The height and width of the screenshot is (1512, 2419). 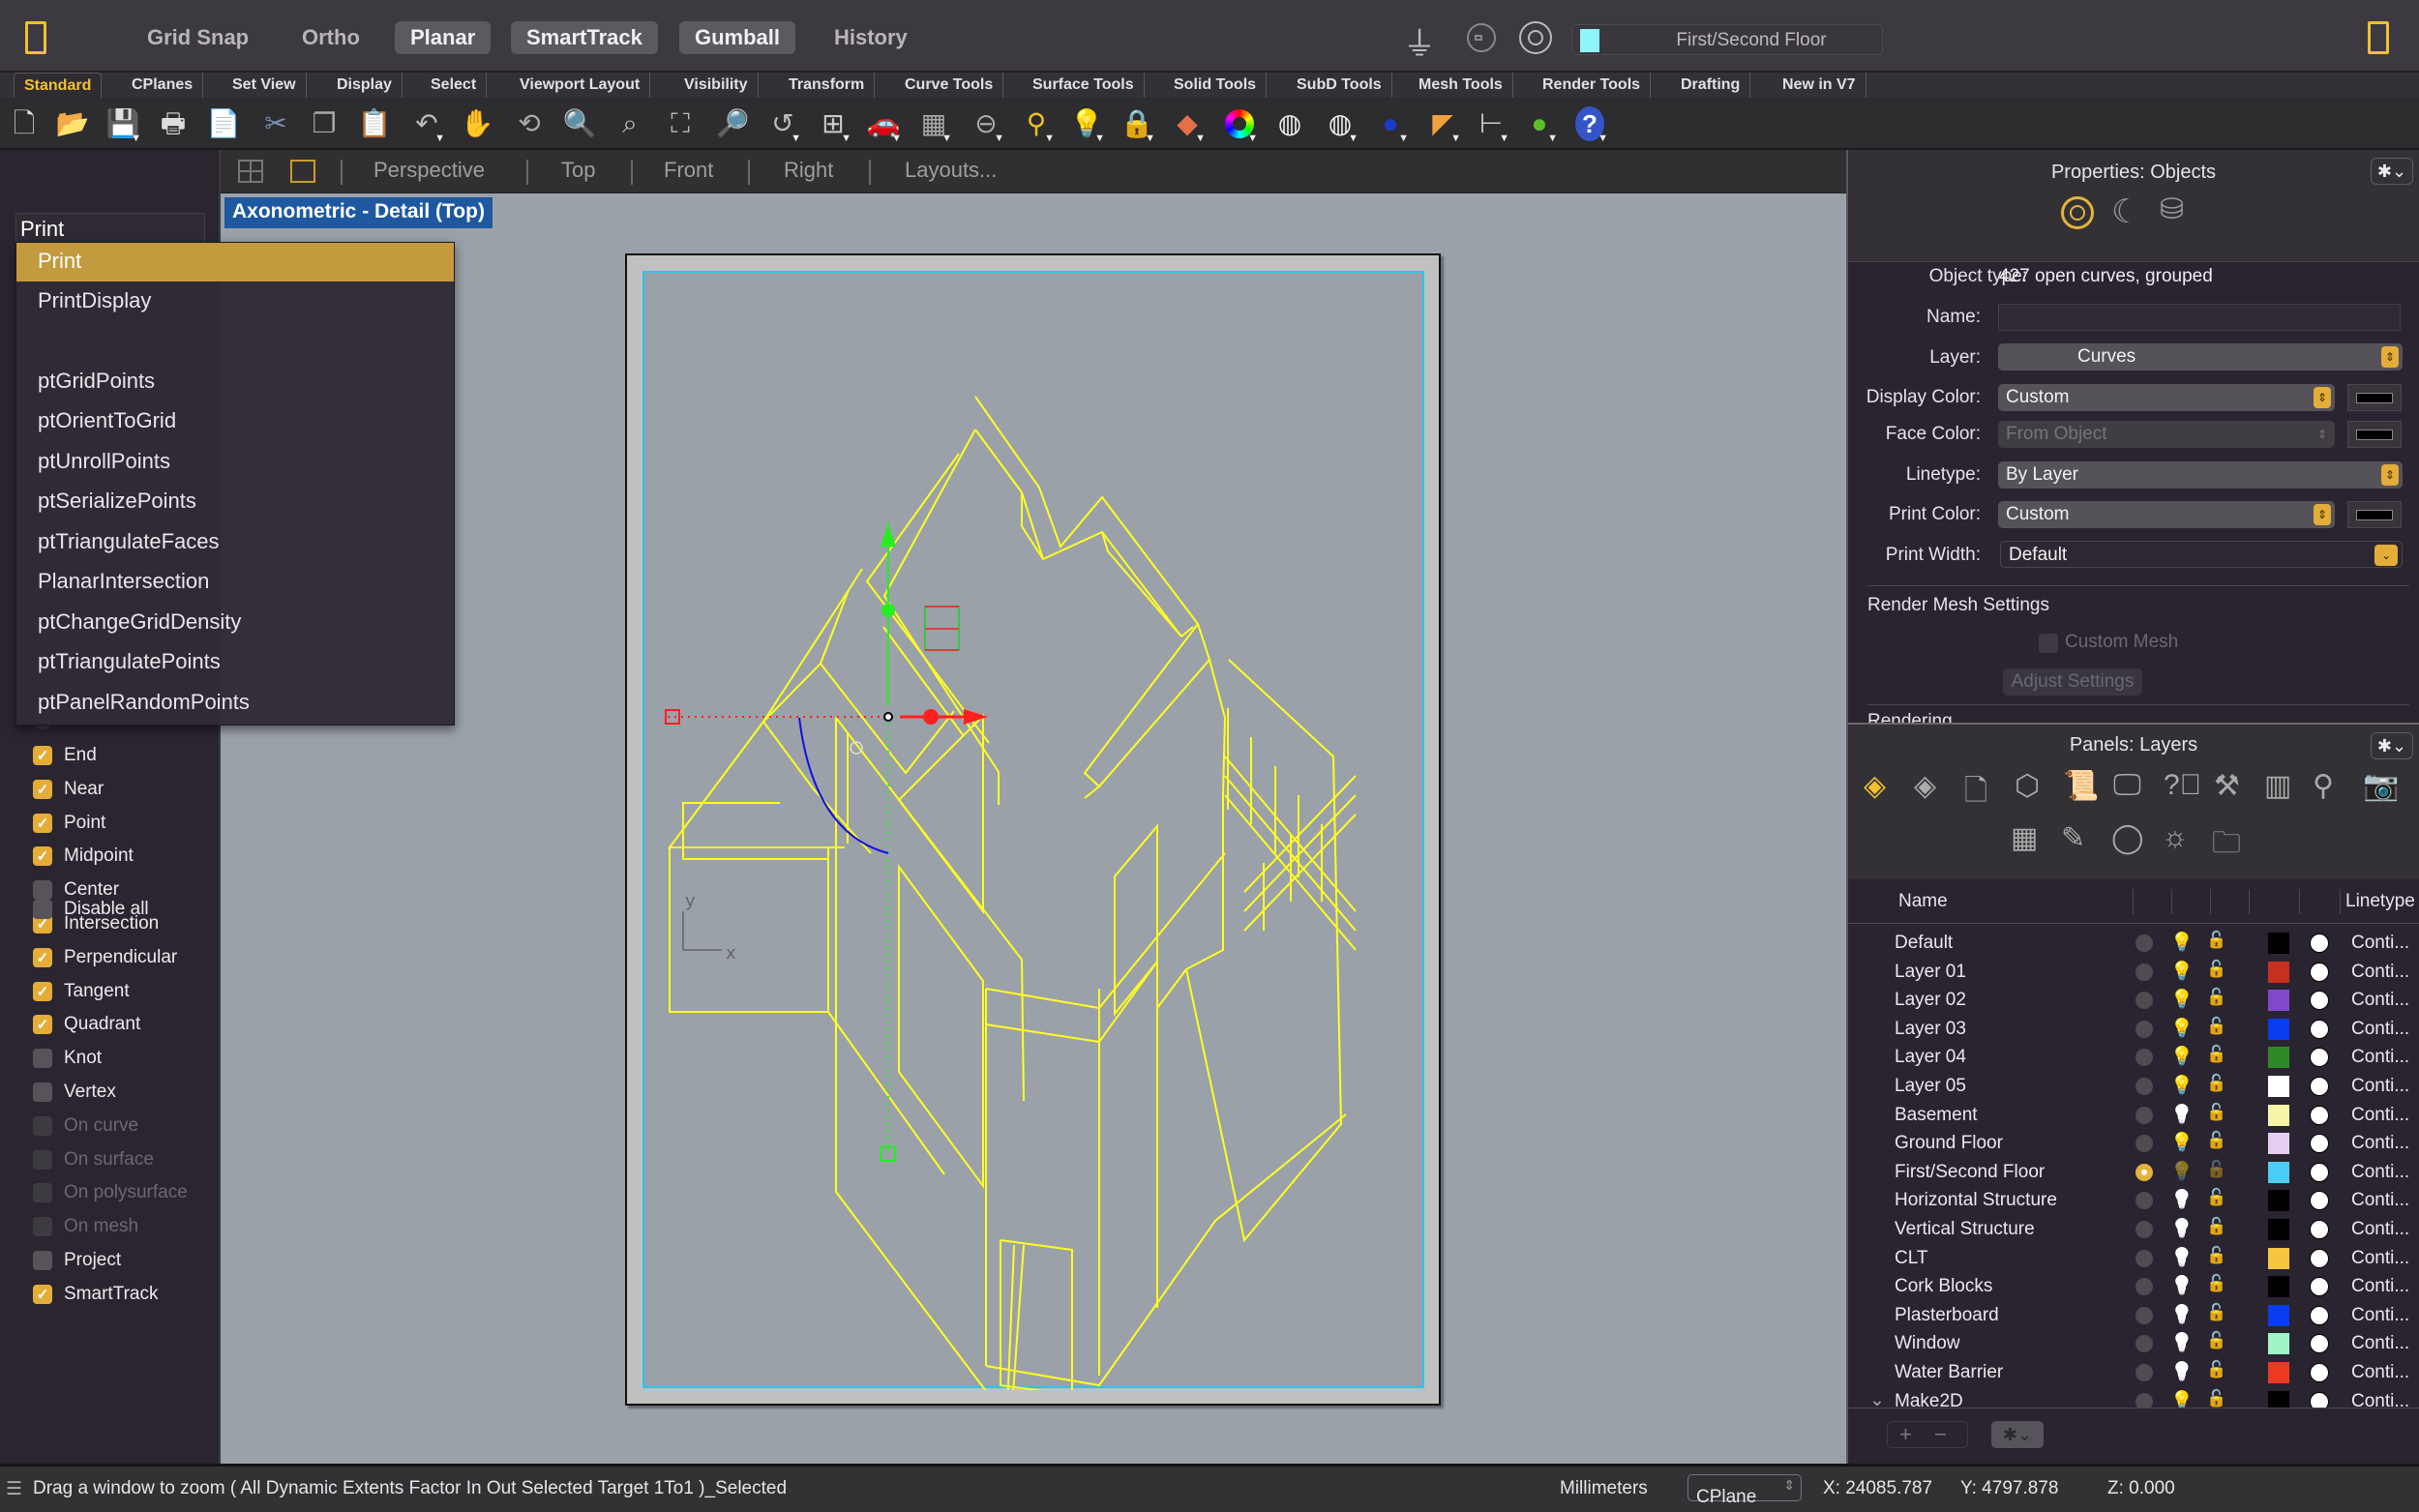 What do you see at coordinates (1949, 1143) in the screenshot?
I see `layer-name: Ground Floor` at bounding box center [1949, 1143].